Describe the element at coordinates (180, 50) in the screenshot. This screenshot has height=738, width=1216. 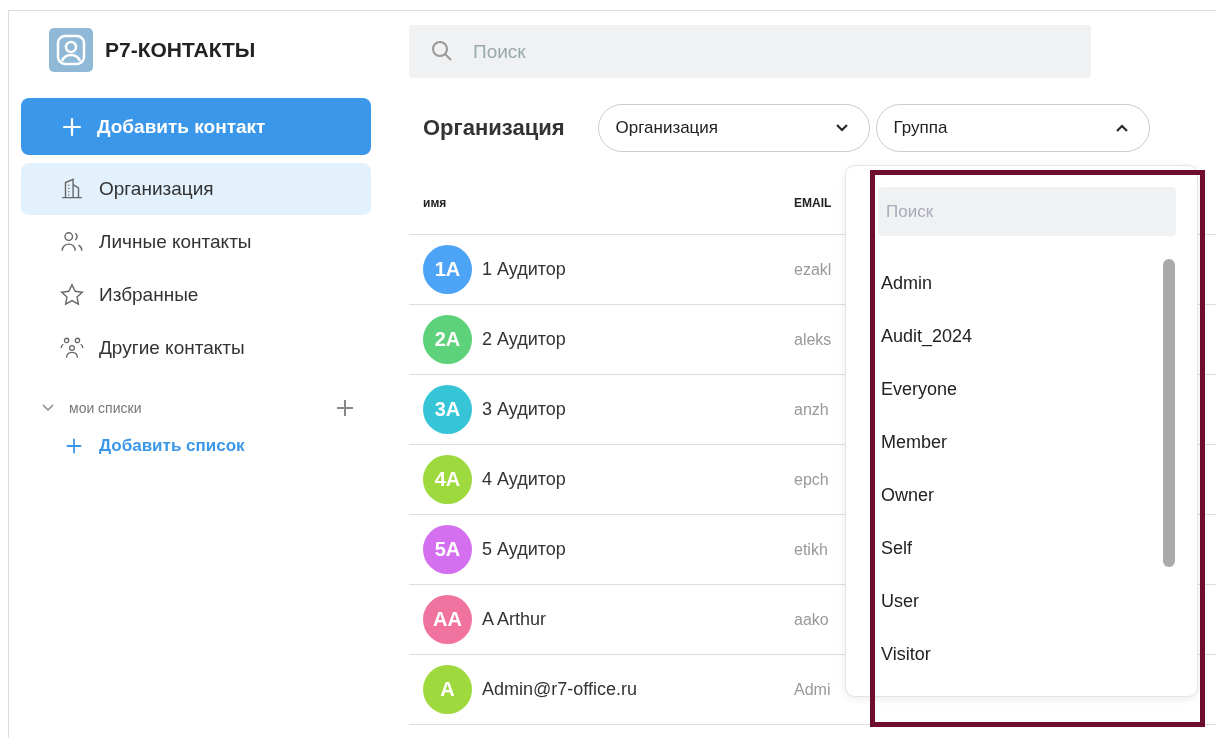
I see `app-title: Р7-КОНТАКТЫ` at that location.